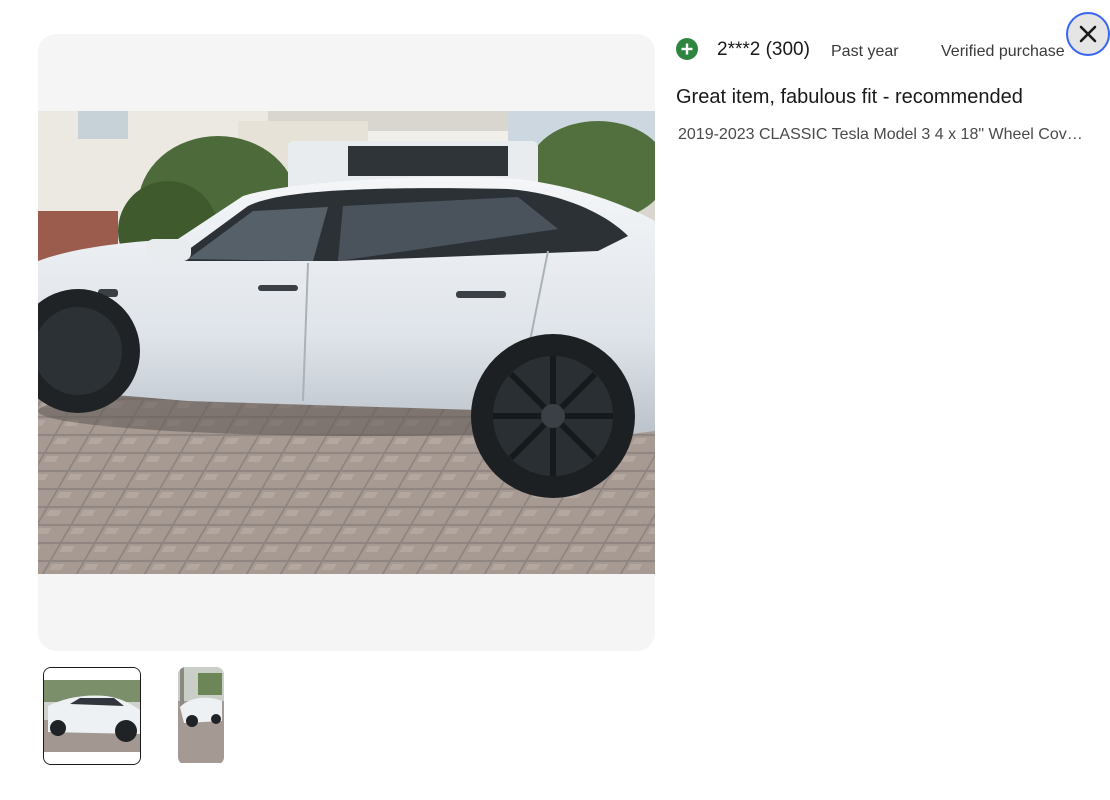 The image size is (1110, 800). What do you see at coordinates (1003, 51) in the screenshot?
I see `verified-purchase-label: Verified purchase` at bounding box center [1003, 51].